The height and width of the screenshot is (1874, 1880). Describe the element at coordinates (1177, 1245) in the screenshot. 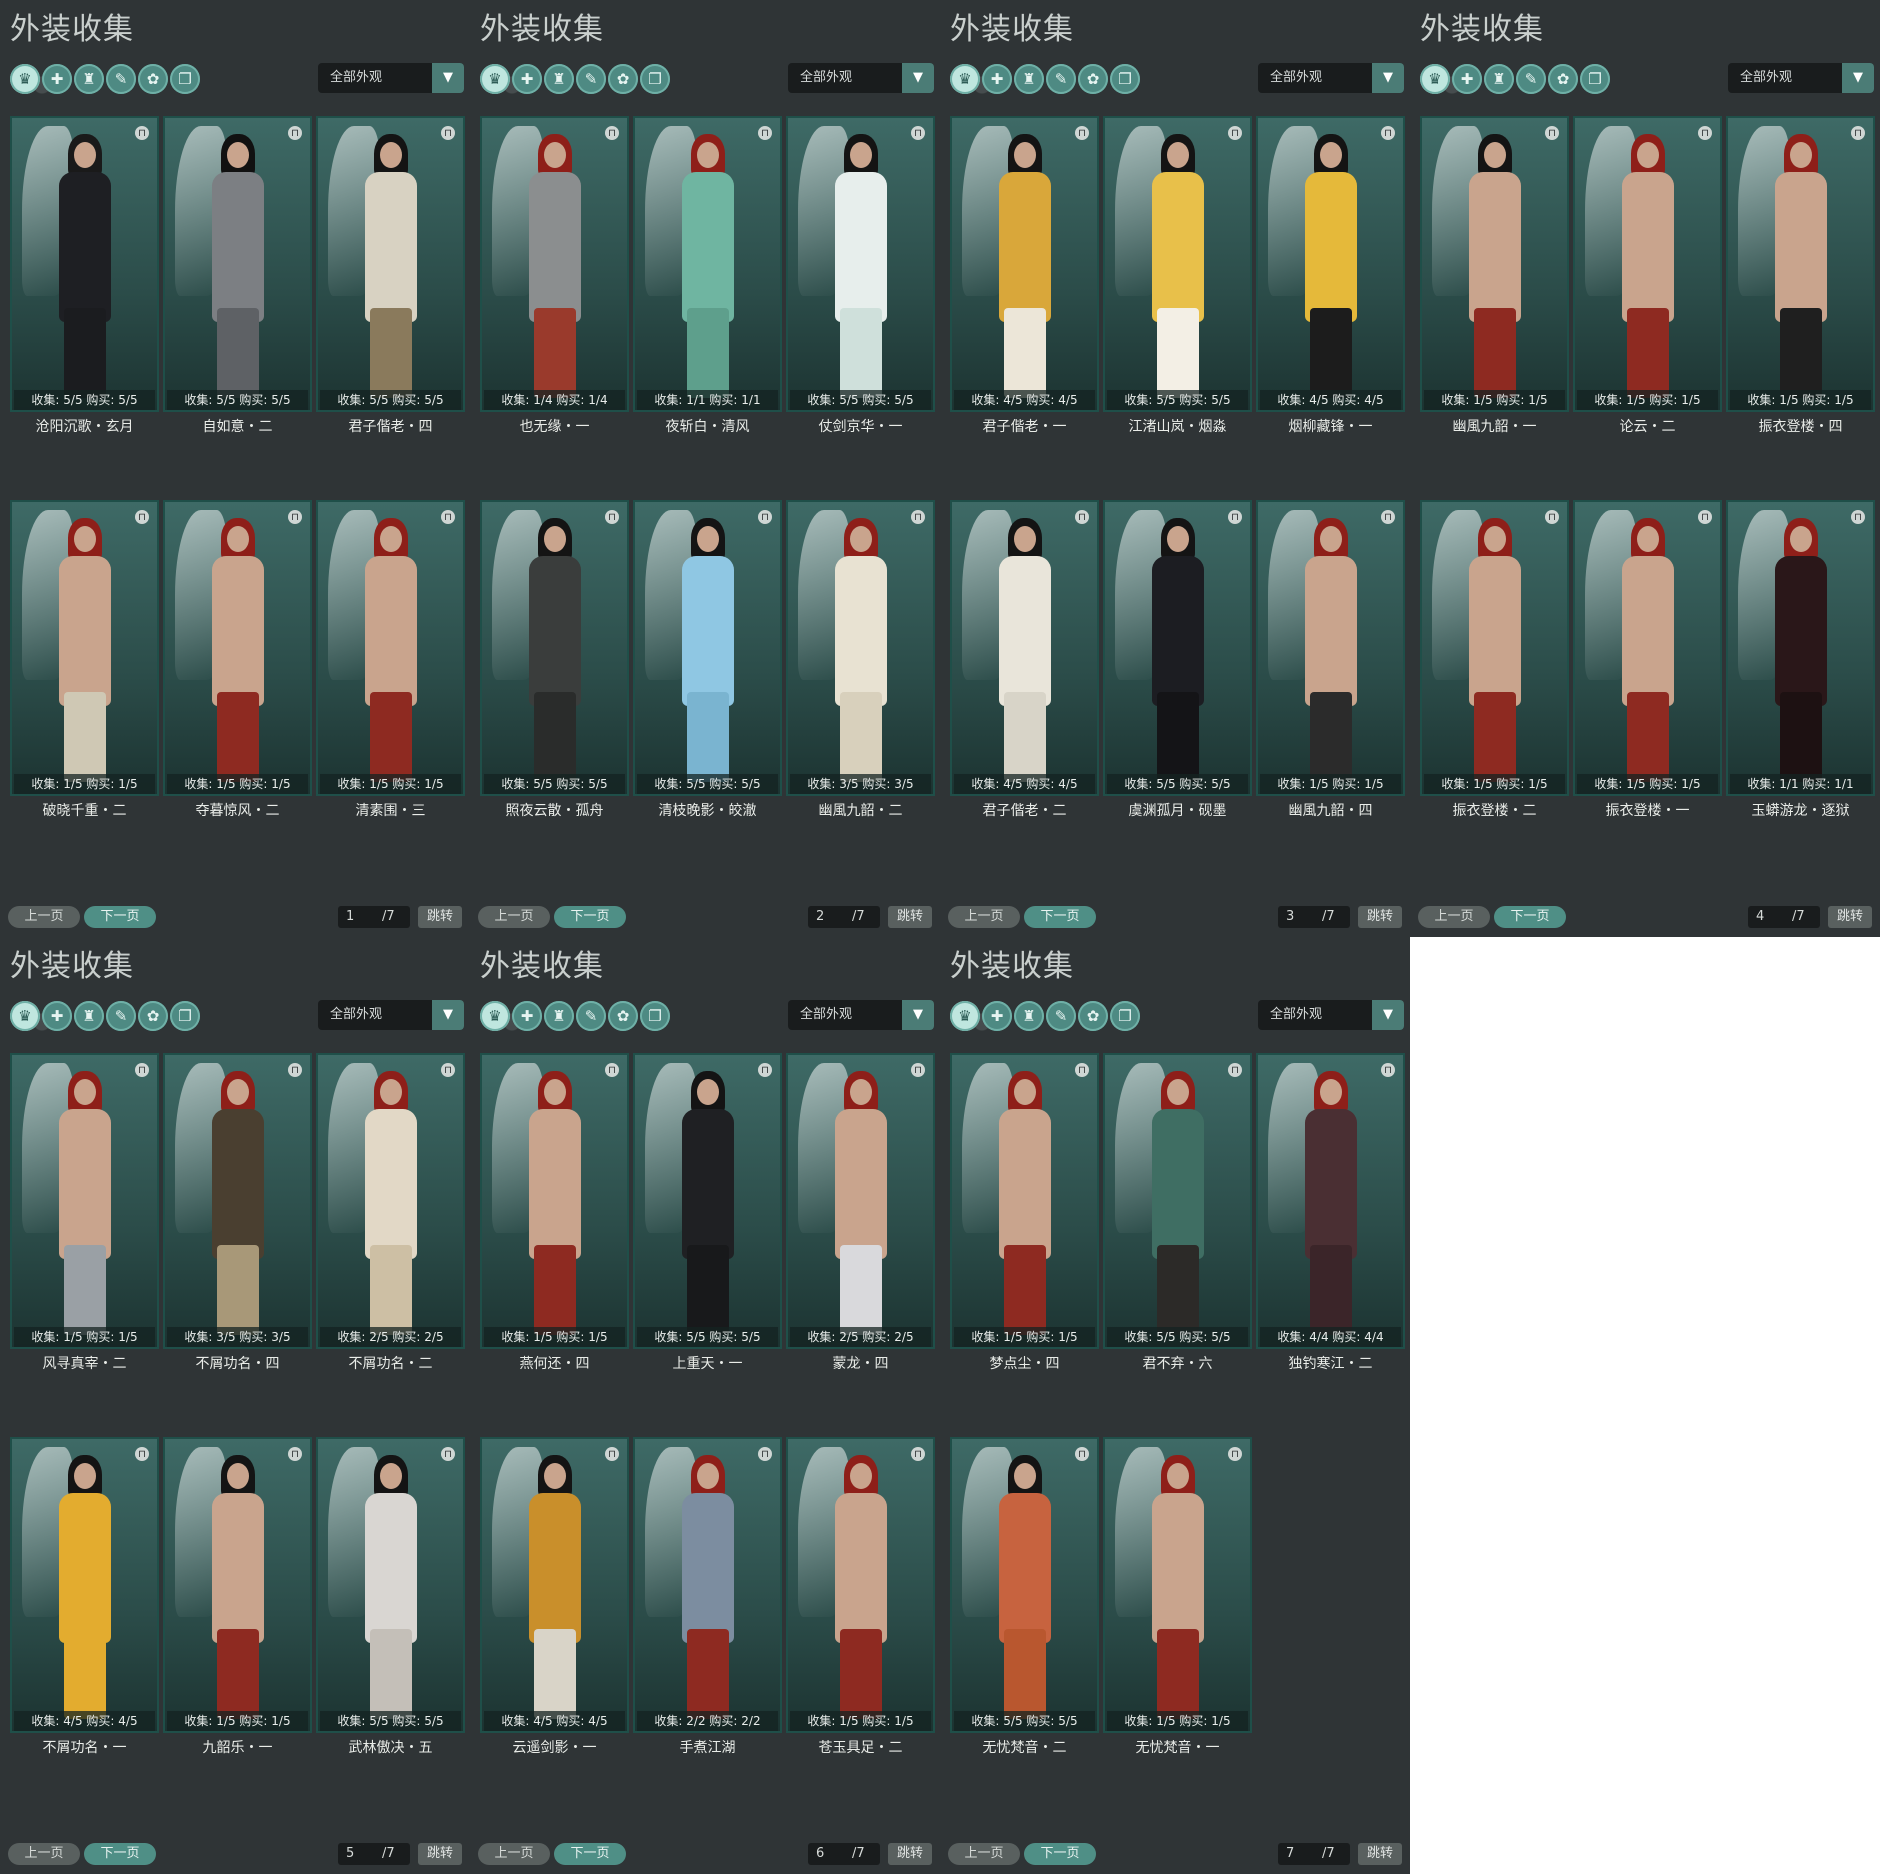

I see `outfit-card: ⊓ 收集: 5/5 购买: 5/5 君不弃・六` at that location.